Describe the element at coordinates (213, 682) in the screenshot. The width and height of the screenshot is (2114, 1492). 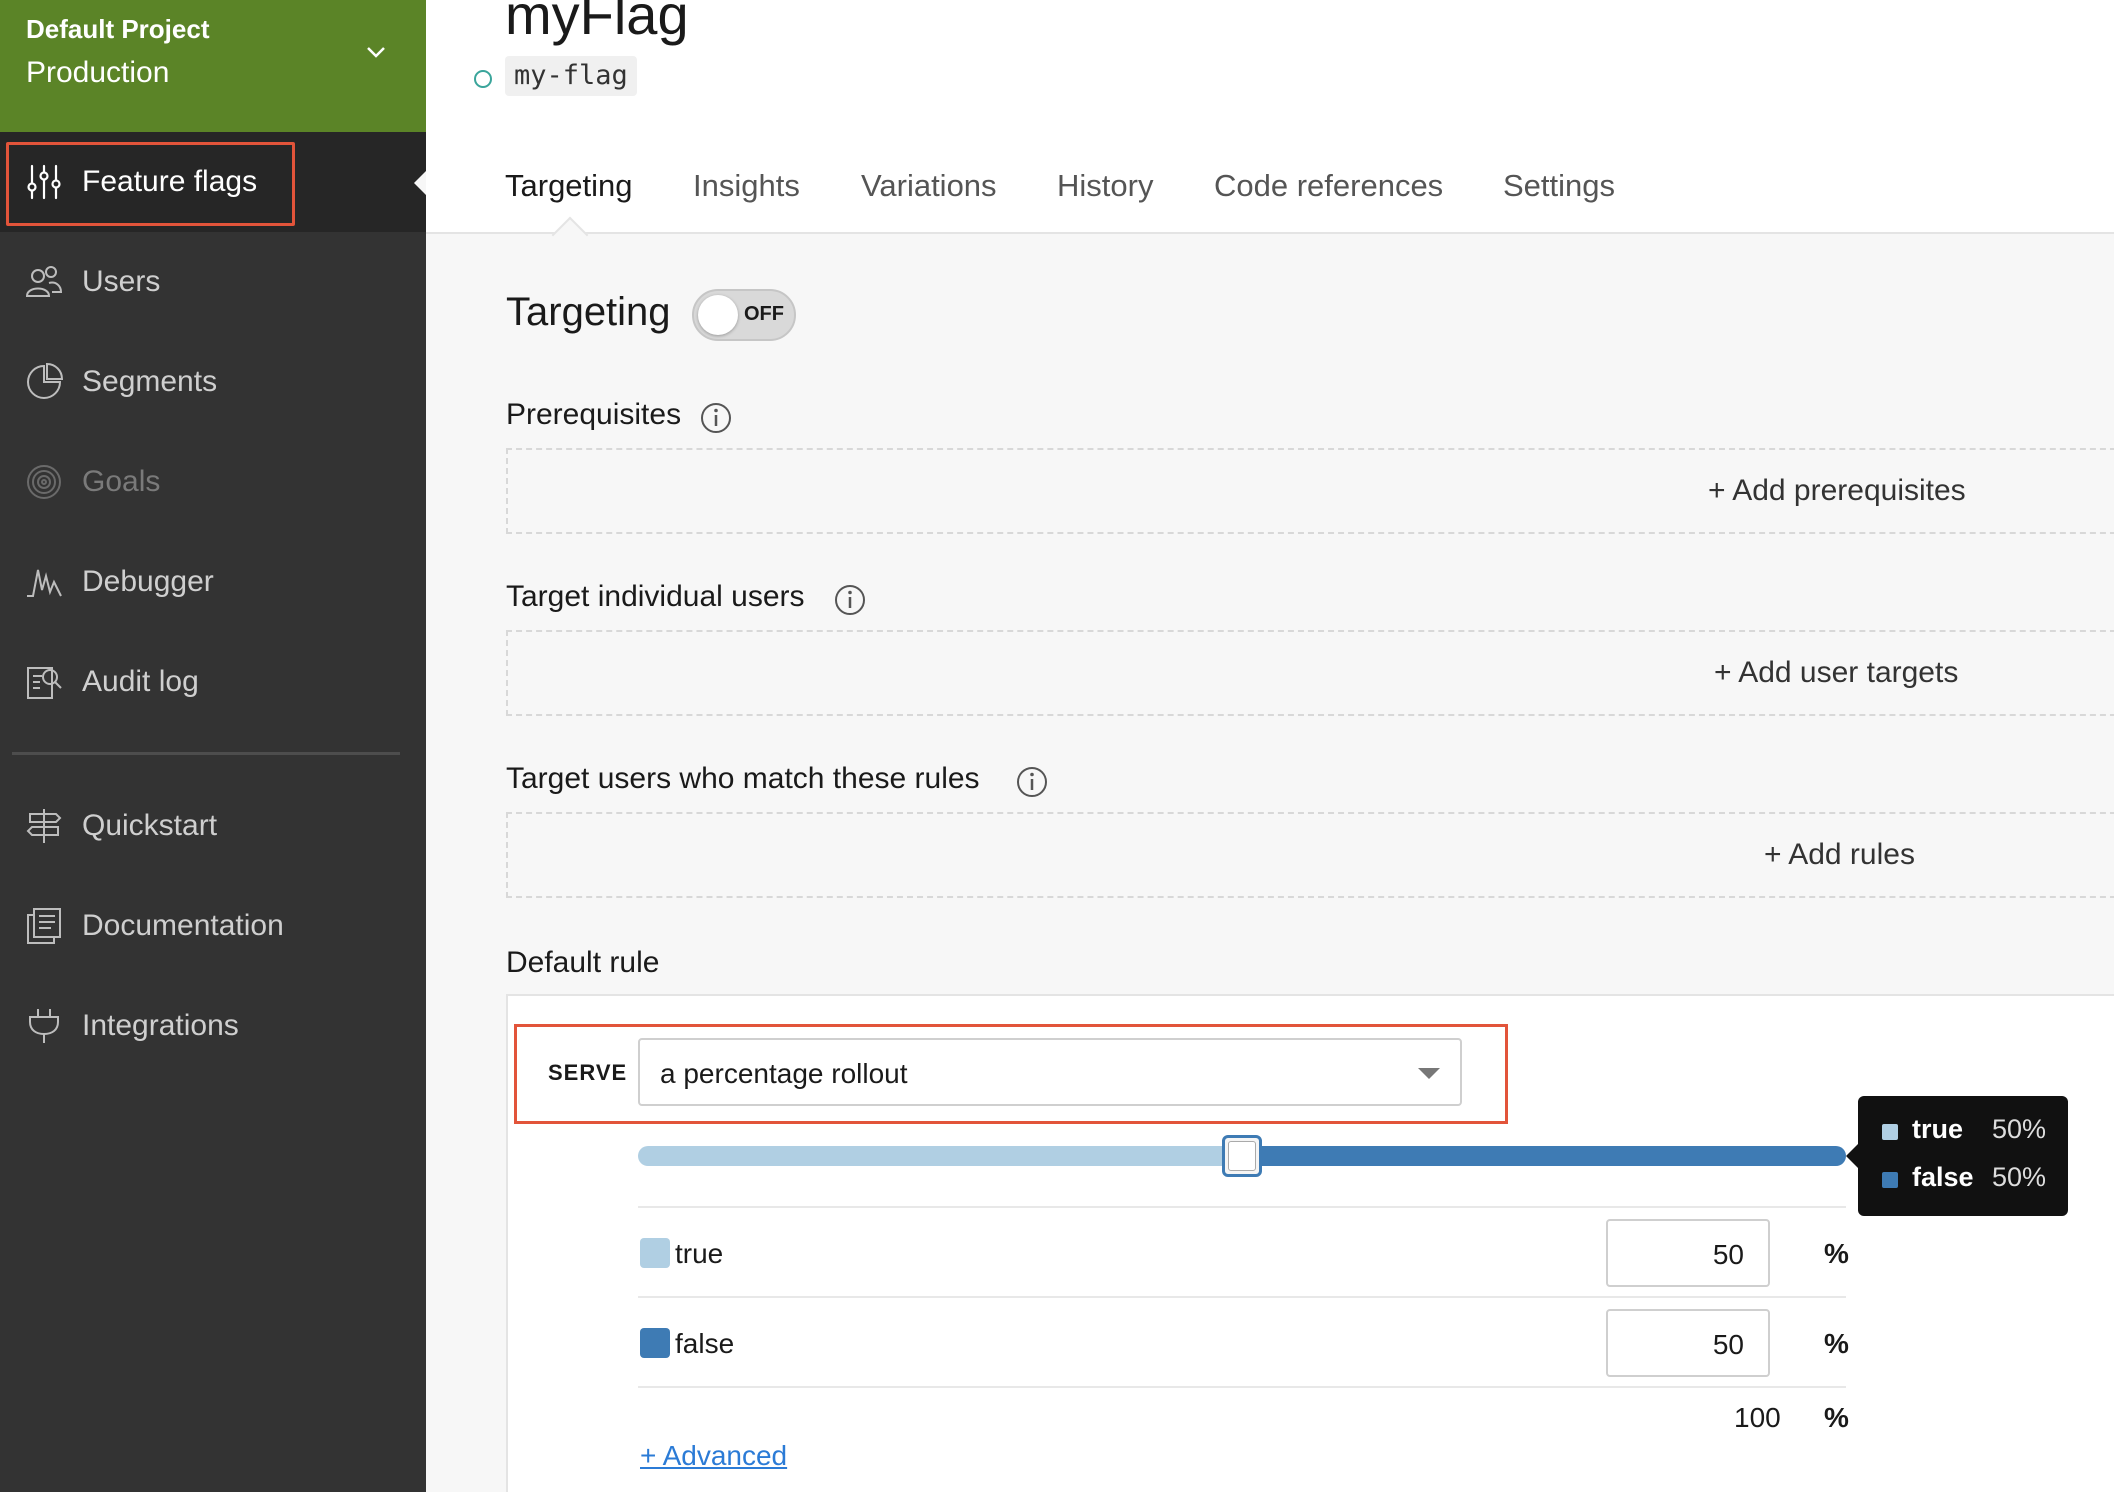
I see `sidebar-item-audit-log: Audit log` at that location.